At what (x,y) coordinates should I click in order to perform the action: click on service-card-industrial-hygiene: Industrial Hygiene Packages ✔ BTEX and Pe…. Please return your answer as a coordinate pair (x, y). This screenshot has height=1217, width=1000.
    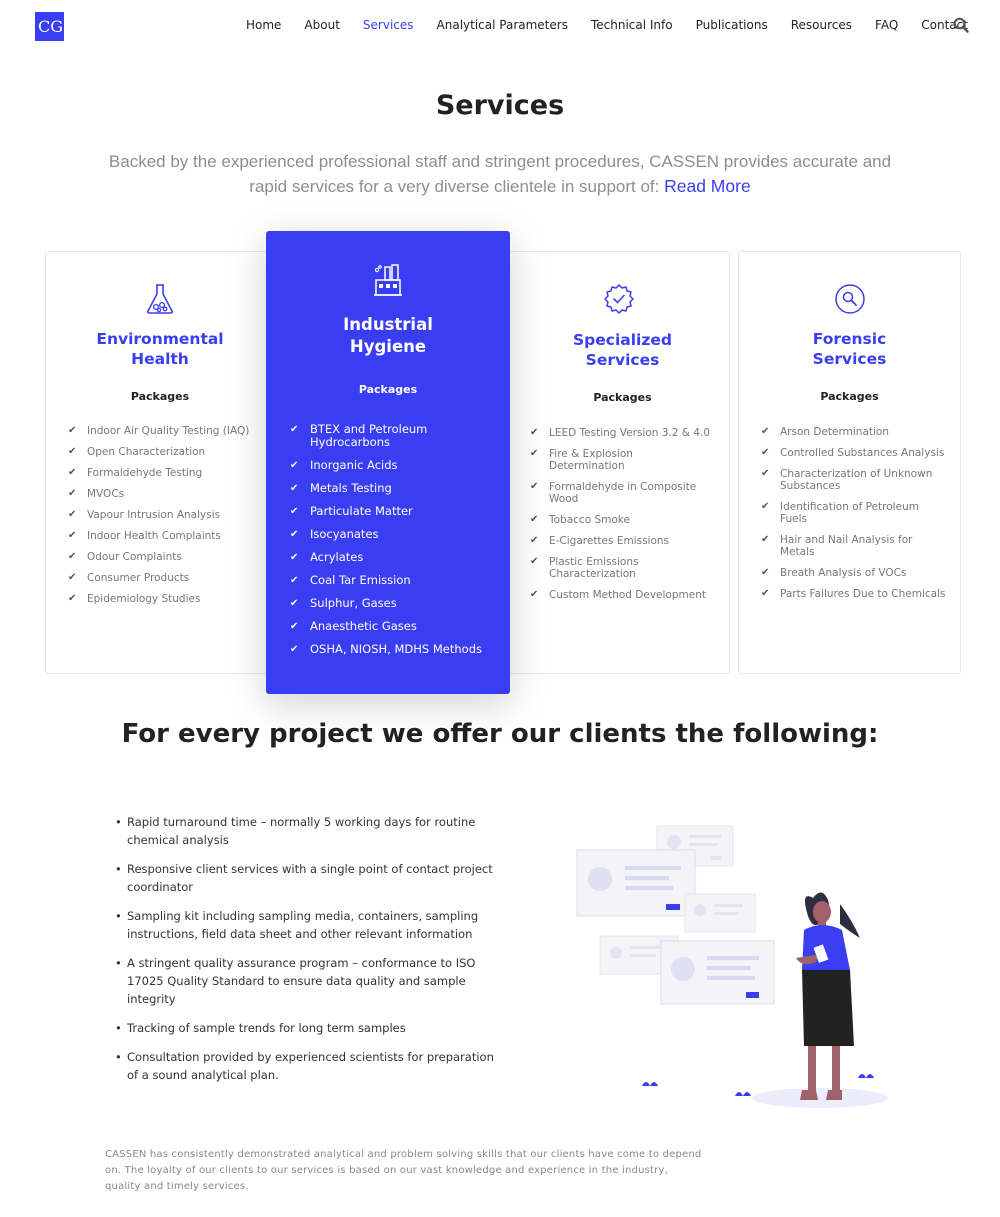
    Looking at the image, I should click on (388, 462).